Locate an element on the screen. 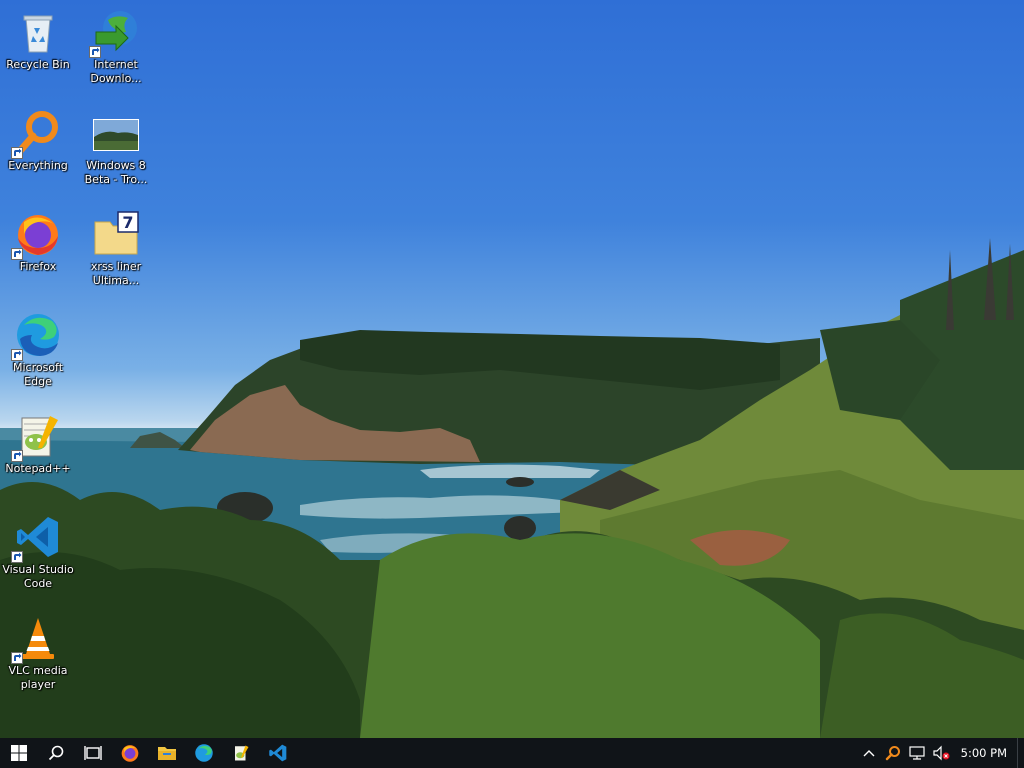  image-file-icon is located at coordinates (116, 133).